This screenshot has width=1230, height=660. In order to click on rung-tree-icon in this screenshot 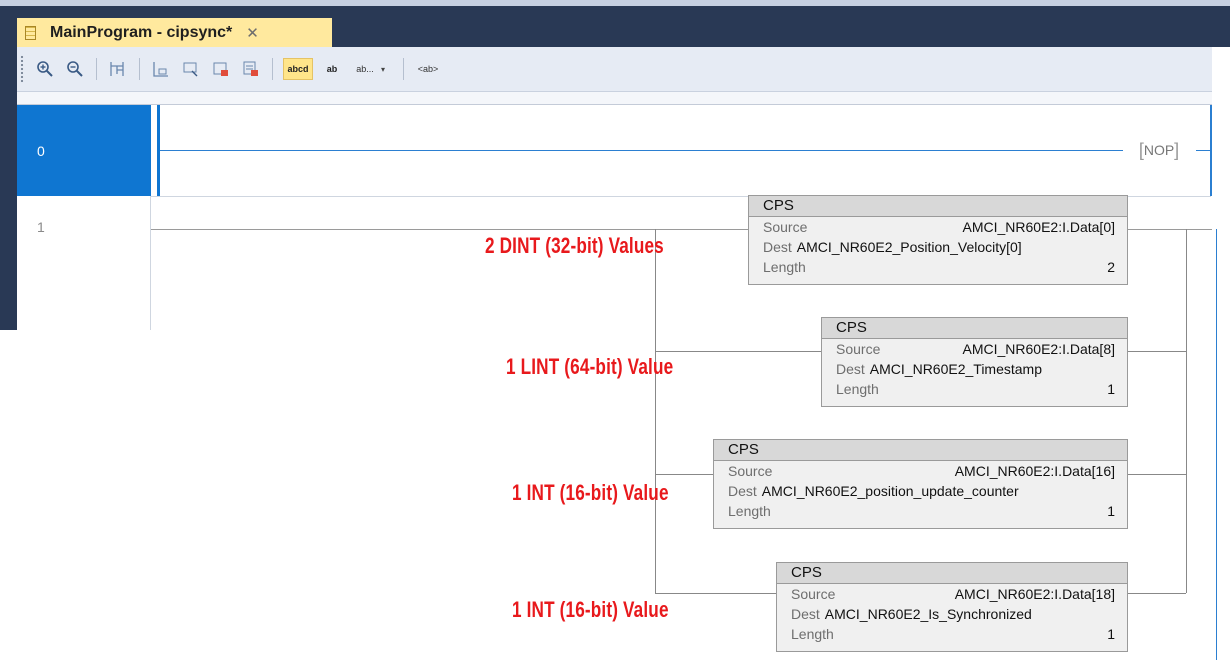, I will do `click(118, 69)`.